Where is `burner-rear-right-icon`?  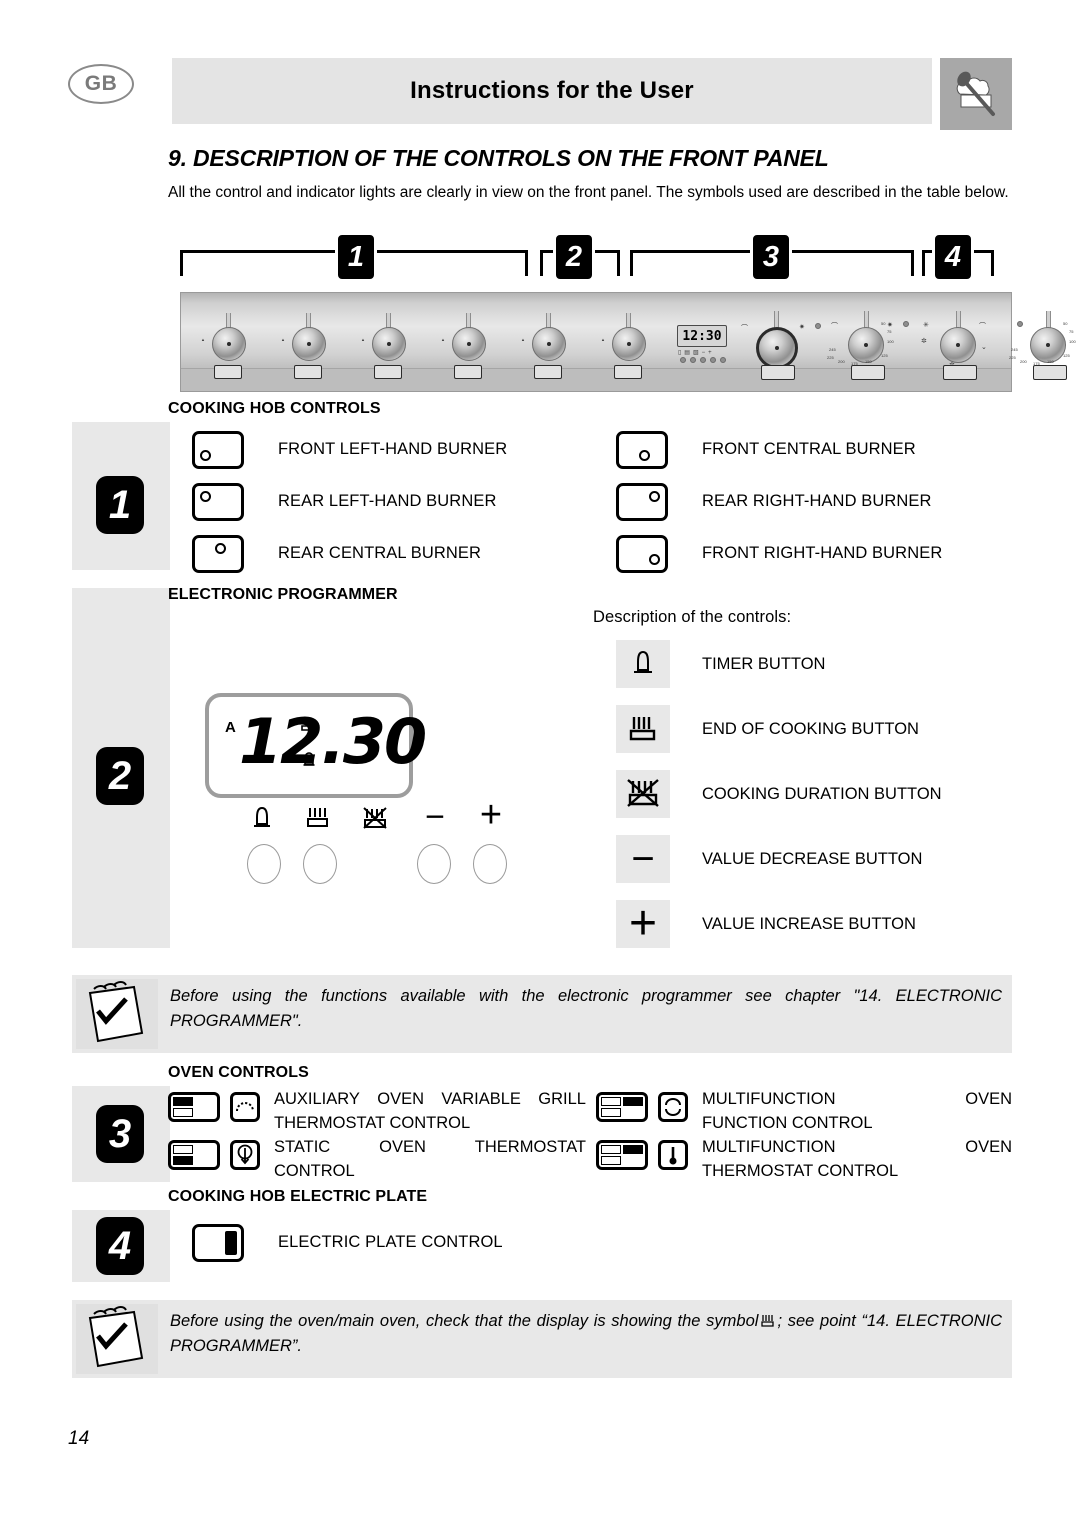 burner-rear-right-icon is located at coordinates (642, 502).